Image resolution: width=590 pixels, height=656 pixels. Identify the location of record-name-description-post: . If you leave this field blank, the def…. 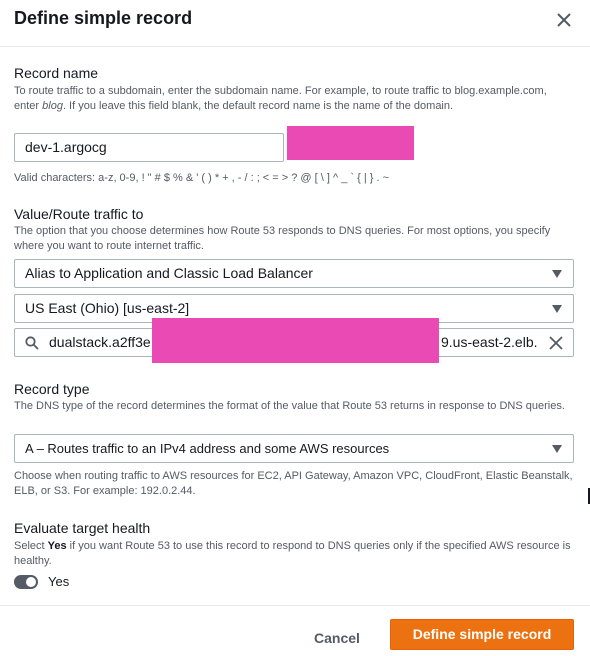
(258, 106).